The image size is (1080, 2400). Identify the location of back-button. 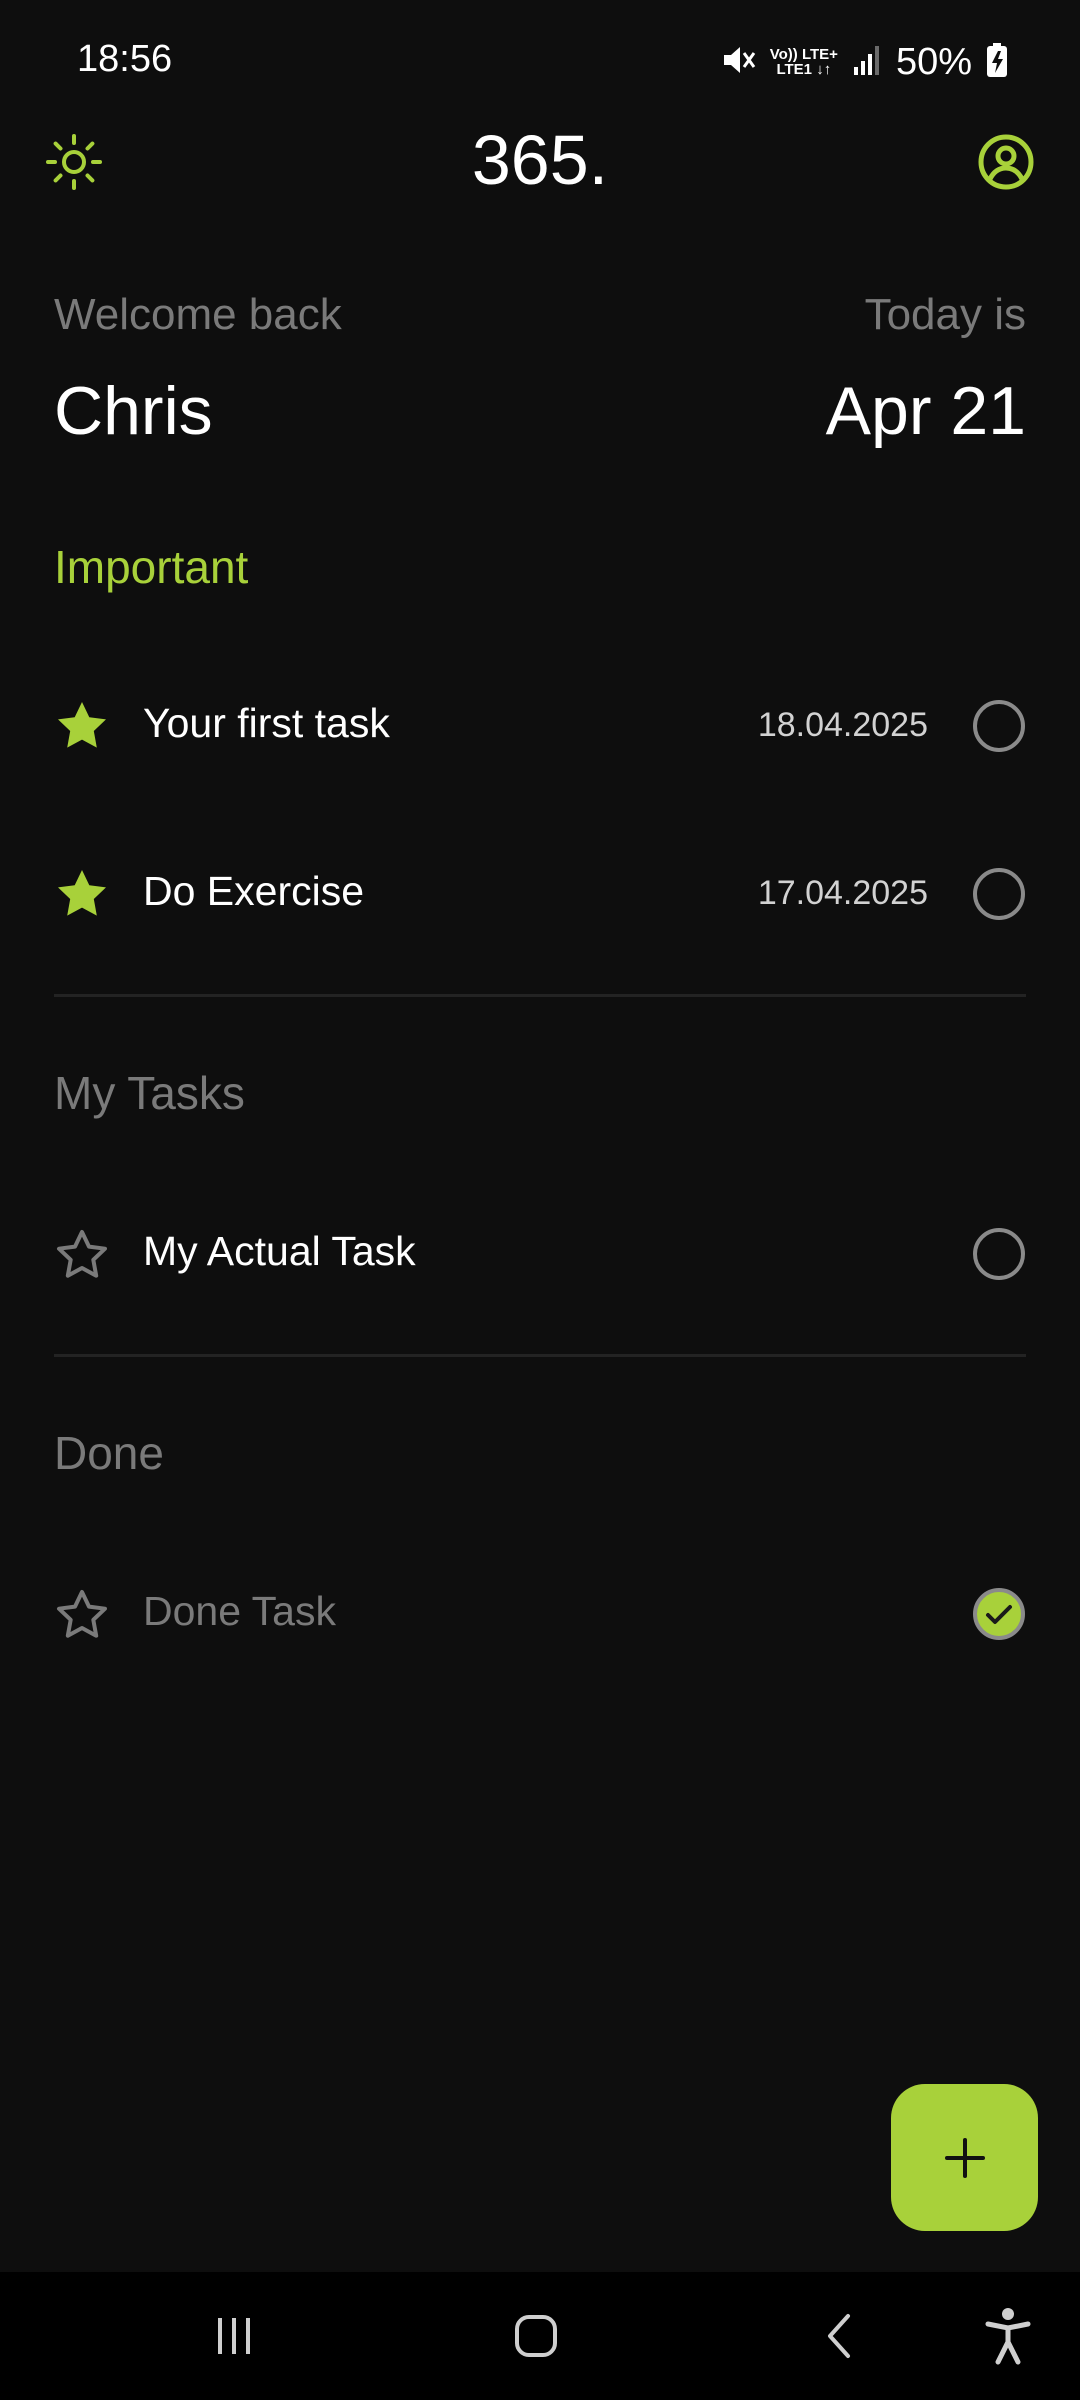
(840, 2336).